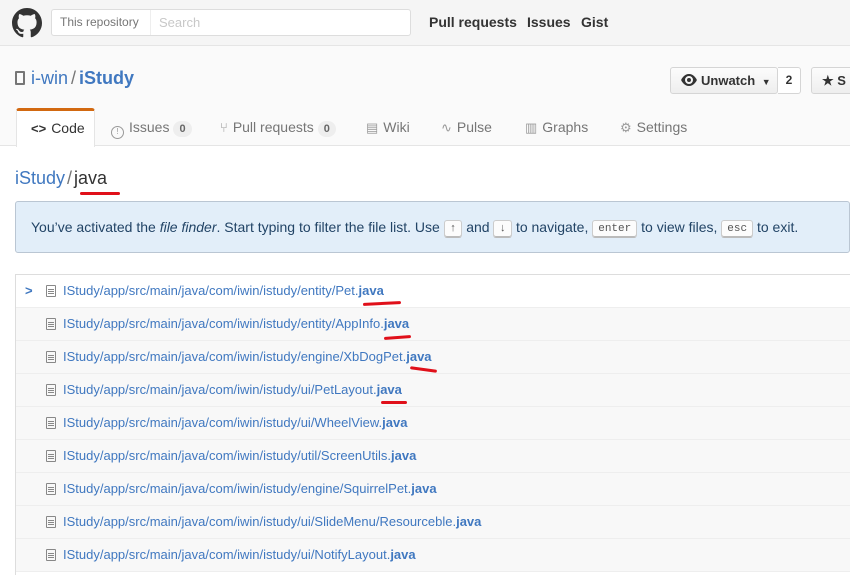 The image size is (850, 575). What do you see at coordinates (766, 82) in the screenshot?
I see `caret-down-icon: ▼` at bounding box center [766, 82].